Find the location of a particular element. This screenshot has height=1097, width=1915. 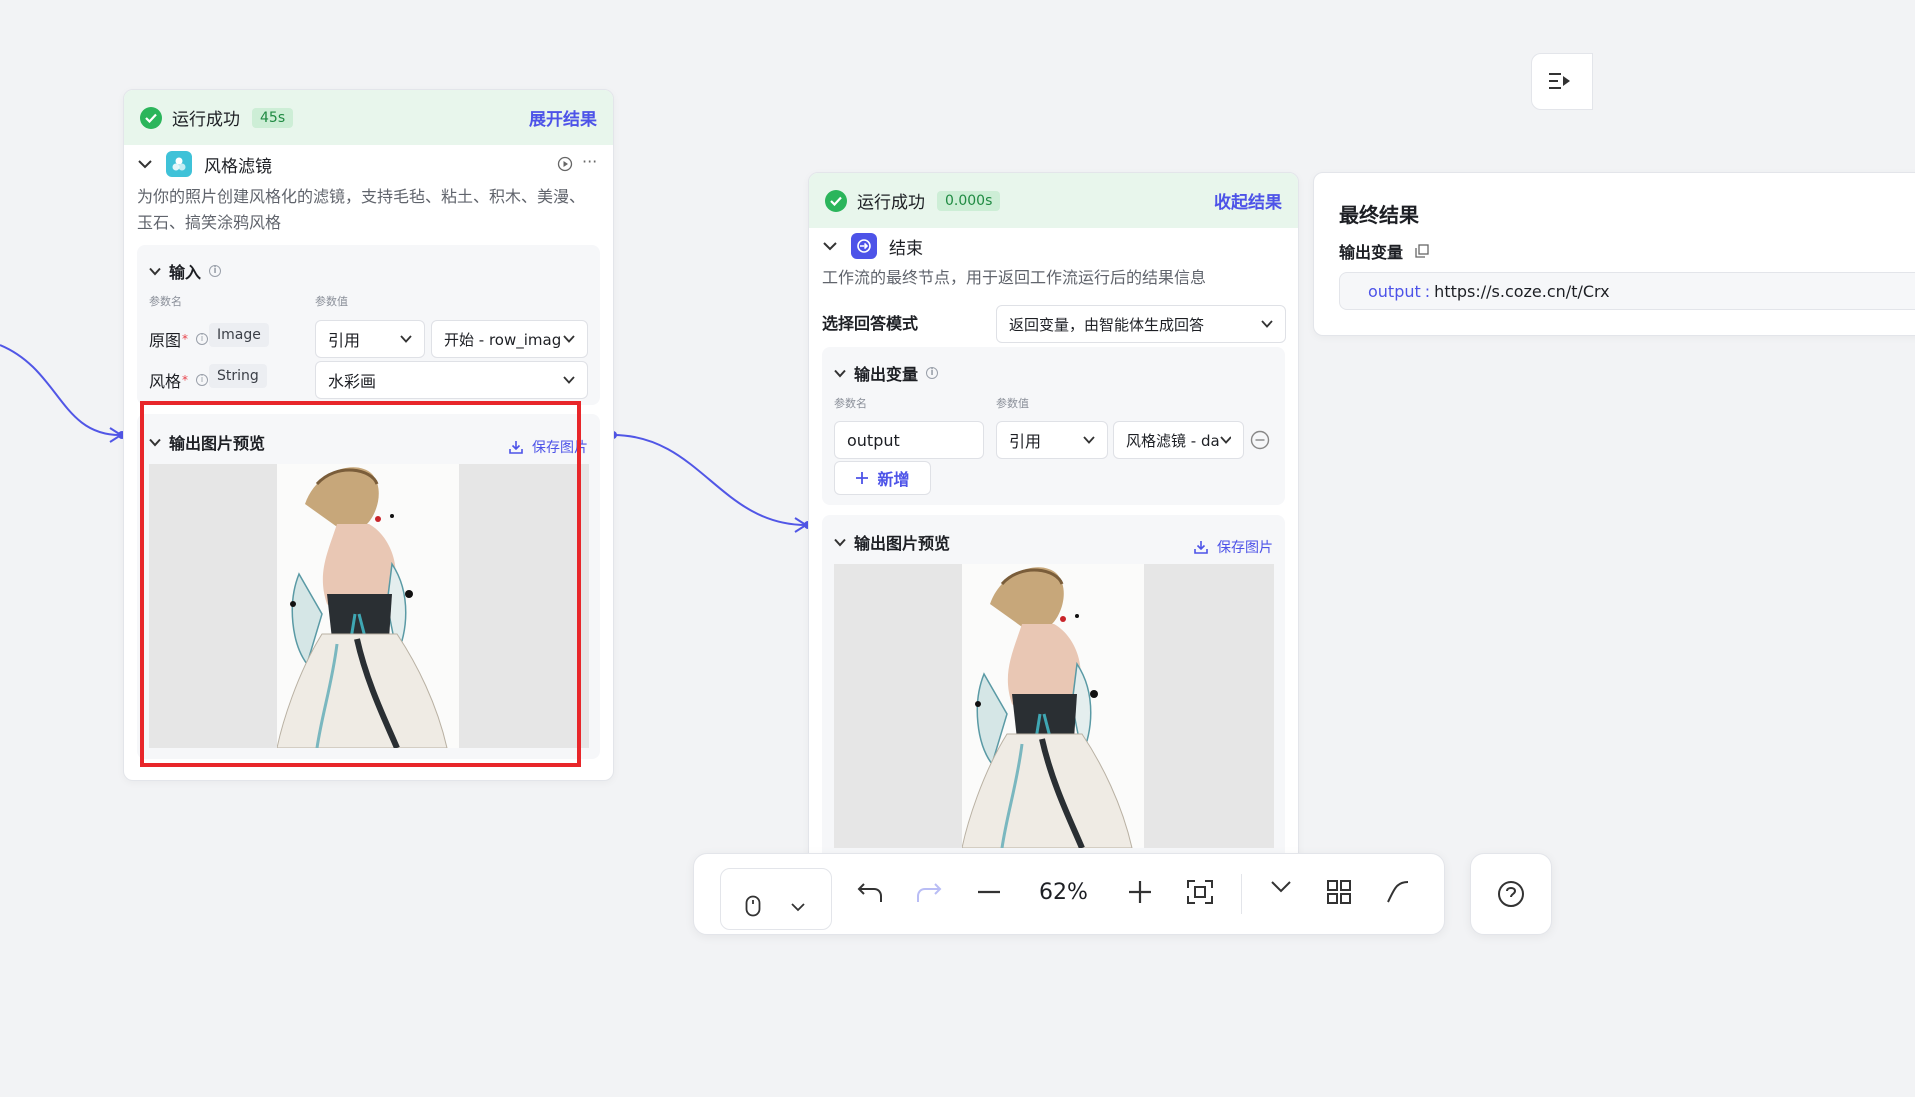

node-description: 为你的照片创建风格化的滤镜，支持毛毡、粘土、积木、美漫、玉石、搞笑涂鸦风格 is located at coordinates (361, 209).